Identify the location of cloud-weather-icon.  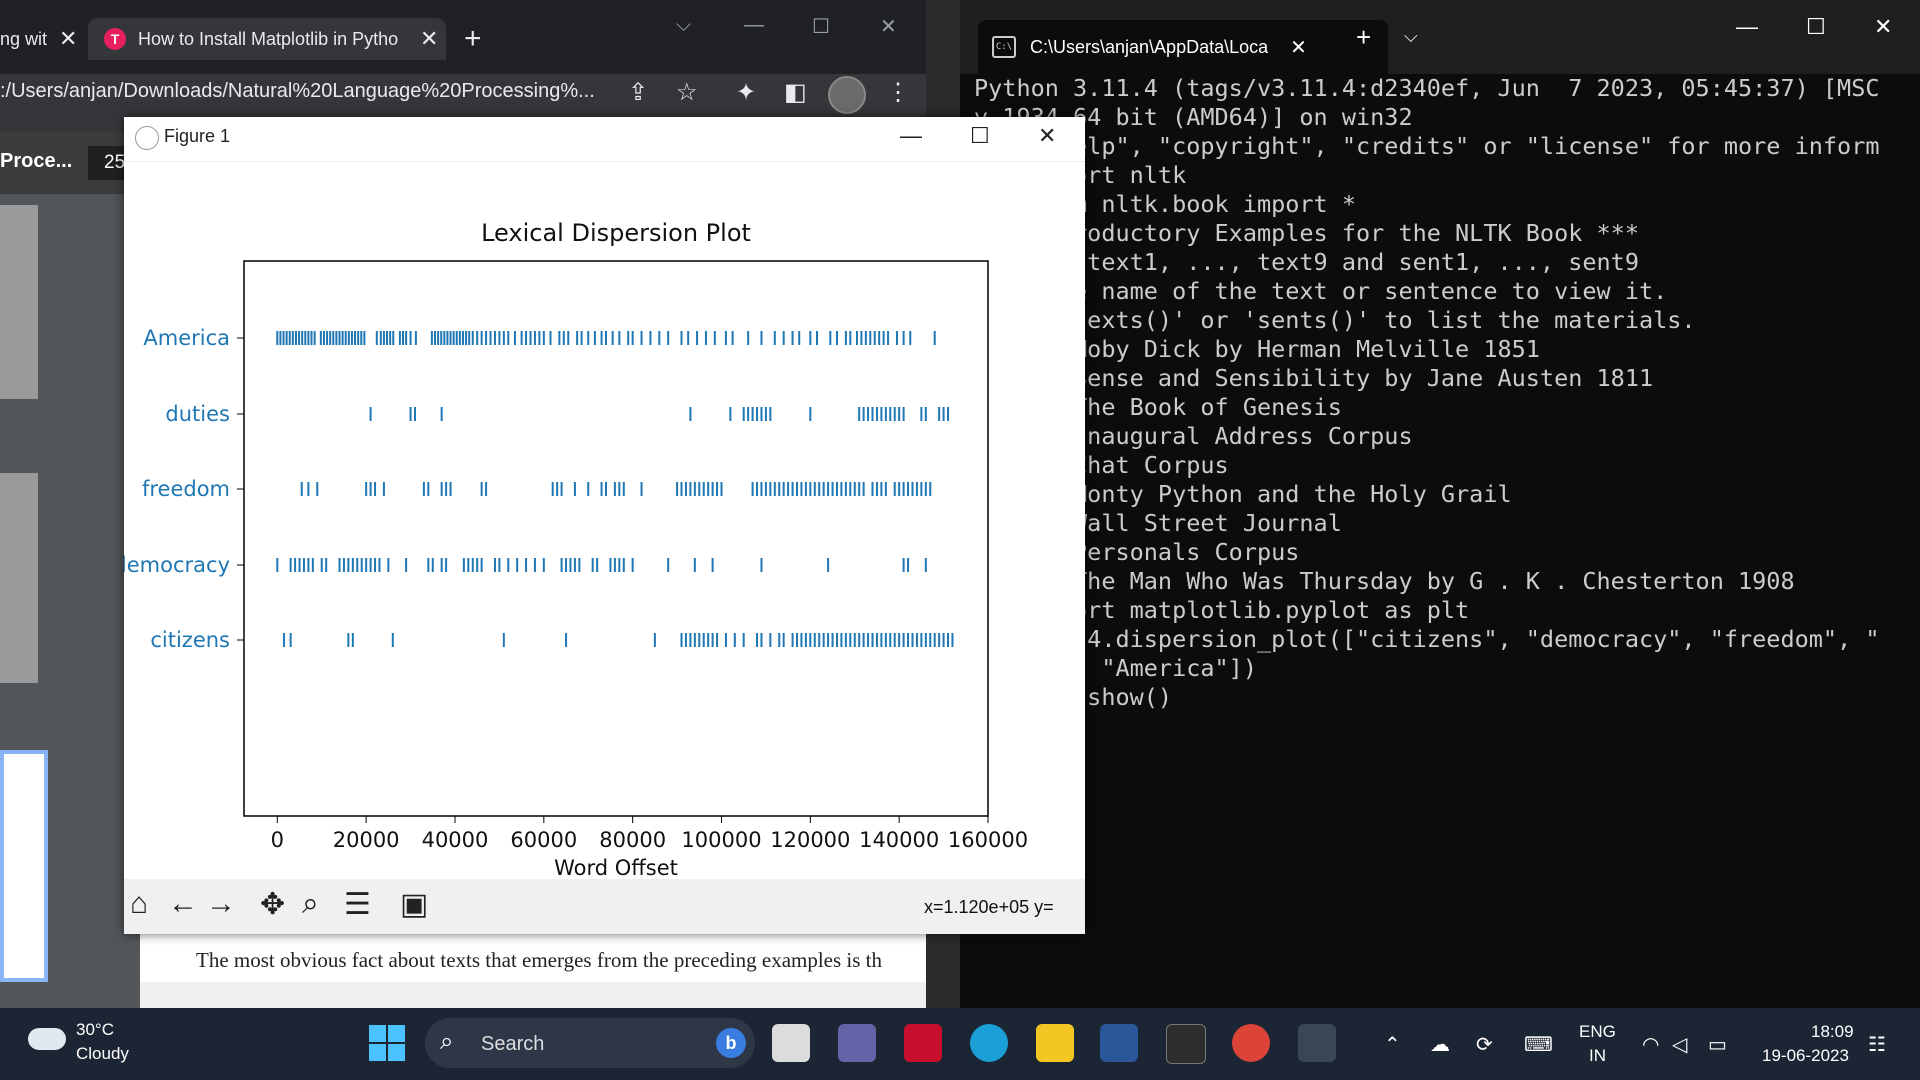
(47, 1039).